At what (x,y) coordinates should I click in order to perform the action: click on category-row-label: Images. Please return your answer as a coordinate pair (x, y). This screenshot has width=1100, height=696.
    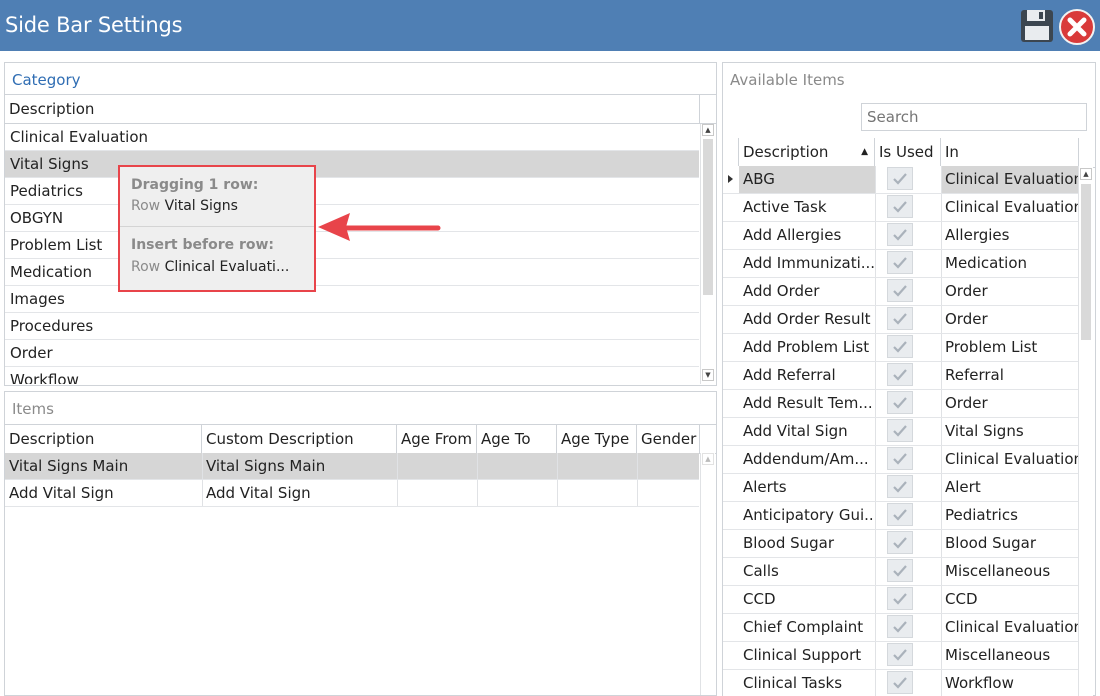
    Looking at the image, I should click on (37, 299).